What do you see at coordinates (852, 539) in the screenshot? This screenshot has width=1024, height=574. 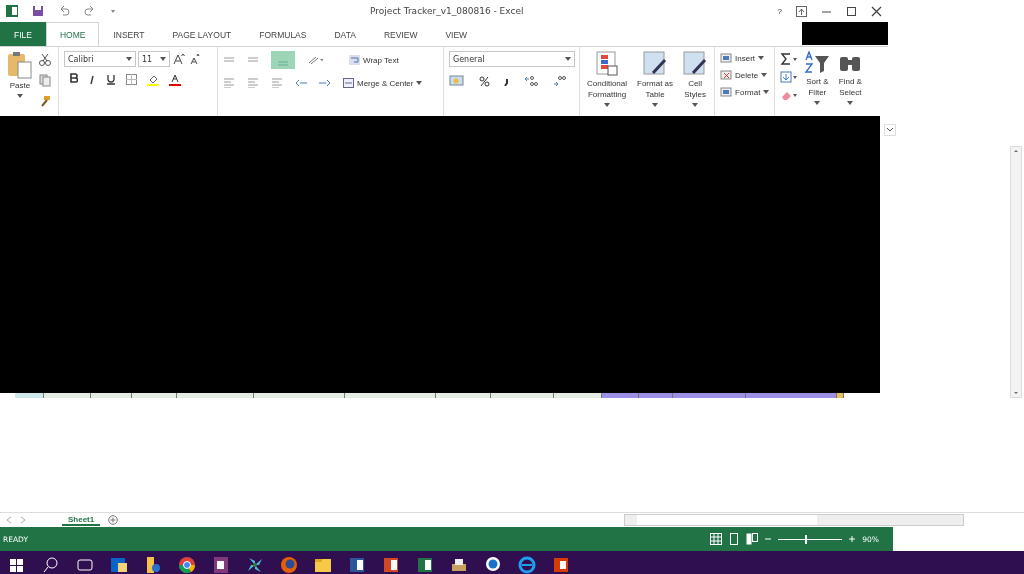 I see `zoom-in-icon` at bounding box center [852, 539].